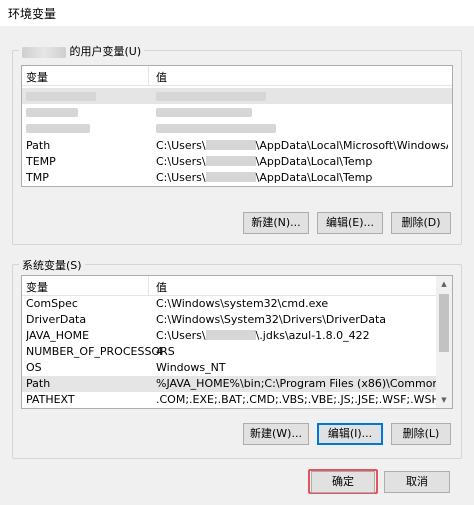 The width and height of the screenshot is (474, 505). What do you see at coordinates (37, 177) in the screenshot?
I see `row-name: TMP` at bounding box center [37, 177].